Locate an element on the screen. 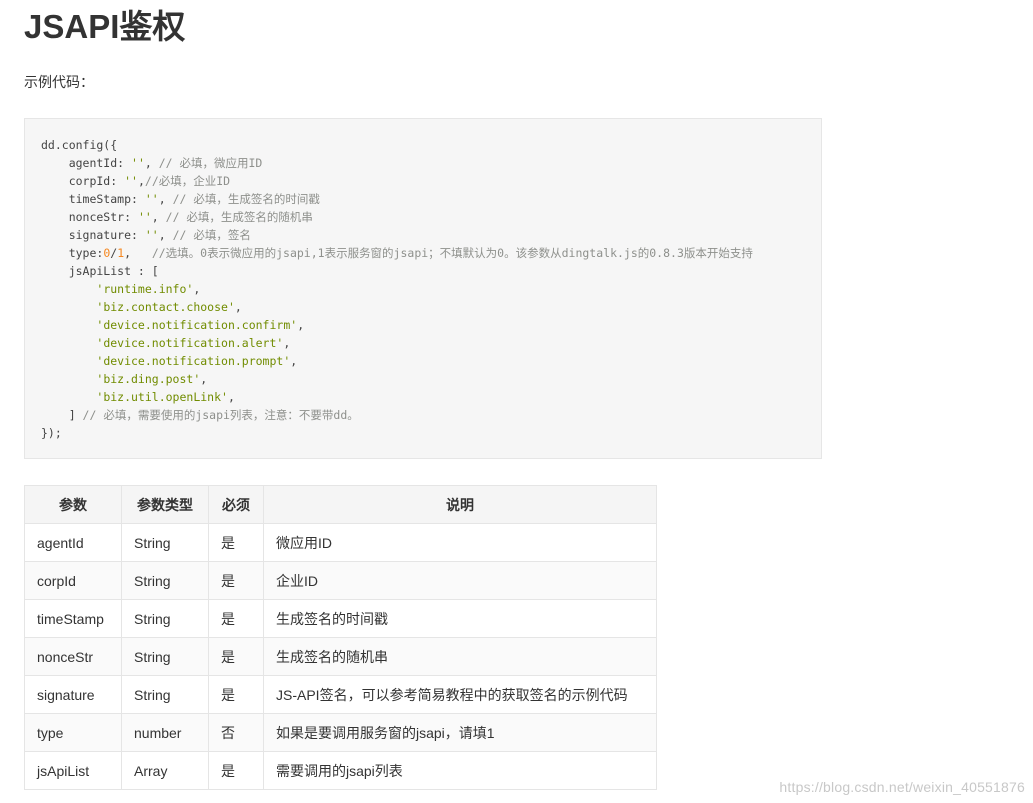  code-line: corpId: '',//必填，企业ID is located at coordinates (397, 181).